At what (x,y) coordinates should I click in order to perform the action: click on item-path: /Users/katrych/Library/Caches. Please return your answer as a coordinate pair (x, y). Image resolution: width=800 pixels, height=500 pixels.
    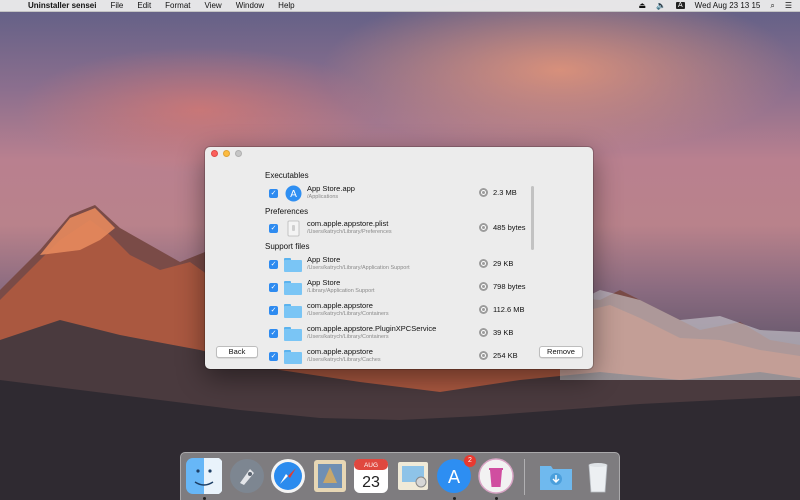
    Looking at the image, I should click on (344, 360).